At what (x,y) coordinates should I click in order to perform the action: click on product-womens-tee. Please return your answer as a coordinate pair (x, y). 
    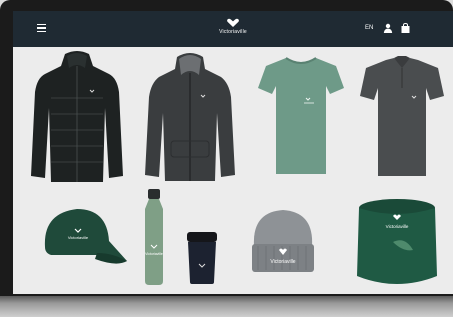
    Looking at the image, I should click on (301, 116).